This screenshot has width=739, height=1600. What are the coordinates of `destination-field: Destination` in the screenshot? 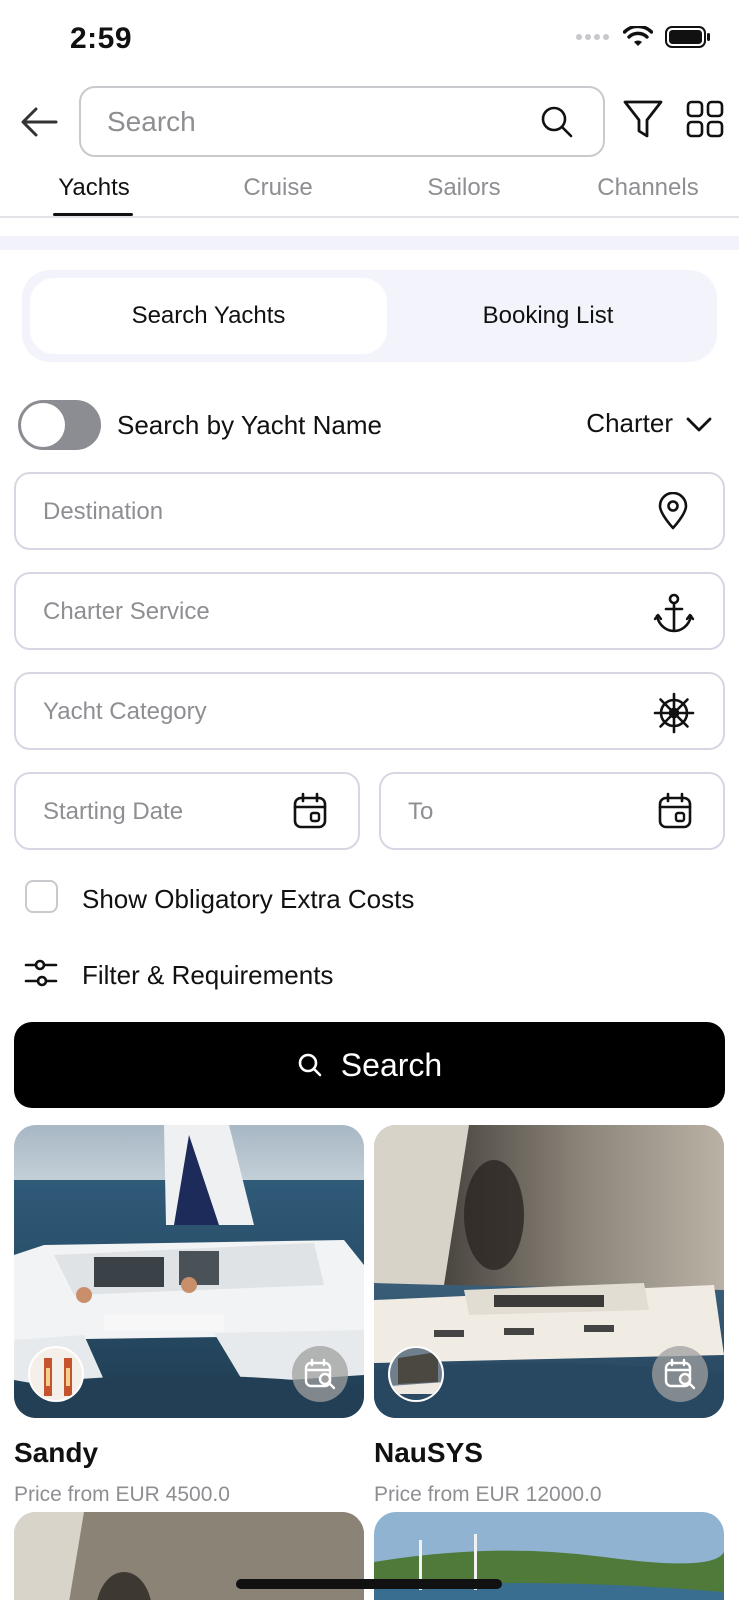 It's located at (369, 511).